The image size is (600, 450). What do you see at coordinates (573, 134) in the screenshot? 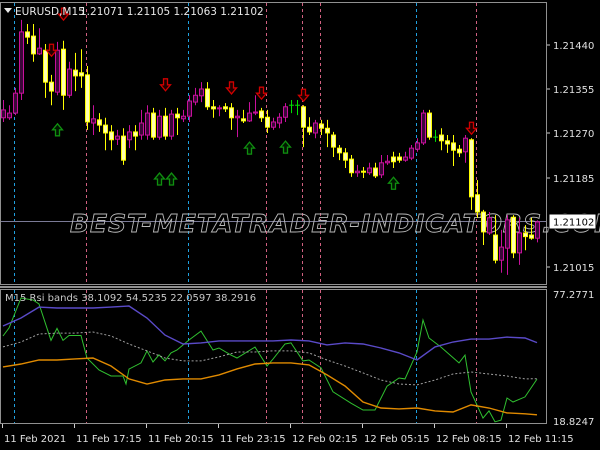
I see `price-label: 1.21270` at bounding box center [573, 134].